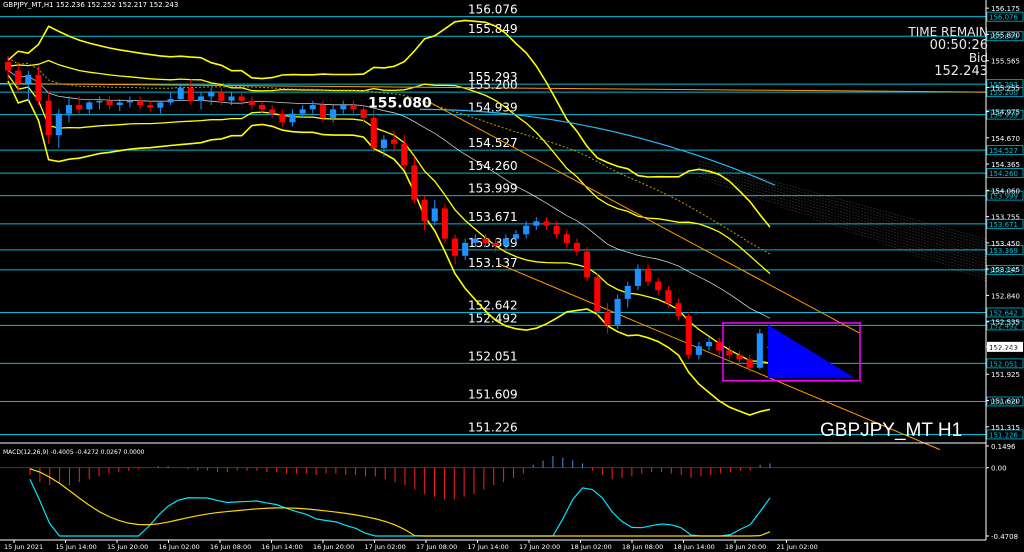 Image resolution: width=1024 pixels, height=552 pixels. Describe the element at coordinates (961, 71) in the screenshot. I see `bid-value: 152.243` at that location.